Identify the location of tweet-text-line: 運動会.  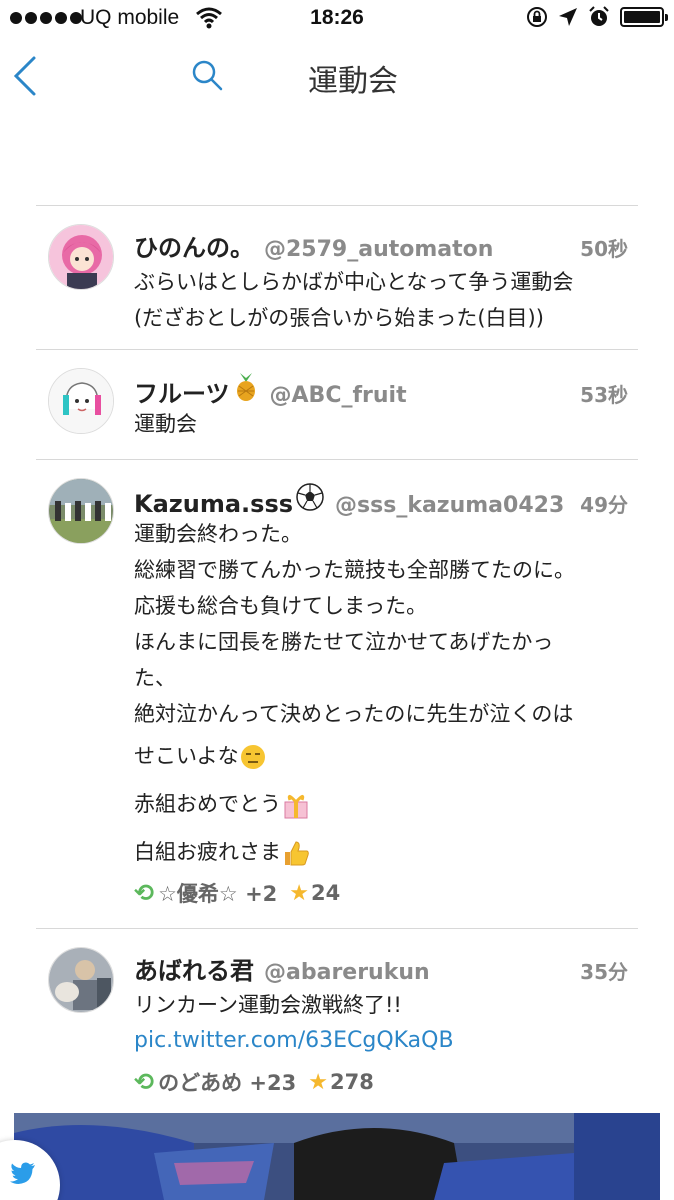
(165, 424).